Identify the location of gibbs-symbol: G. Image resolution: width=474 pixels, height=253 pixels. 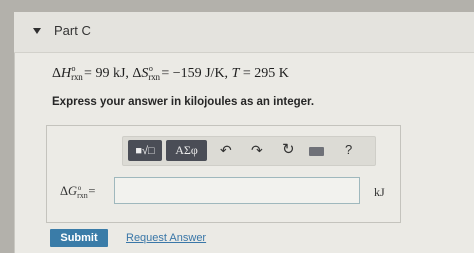
(73, 191).